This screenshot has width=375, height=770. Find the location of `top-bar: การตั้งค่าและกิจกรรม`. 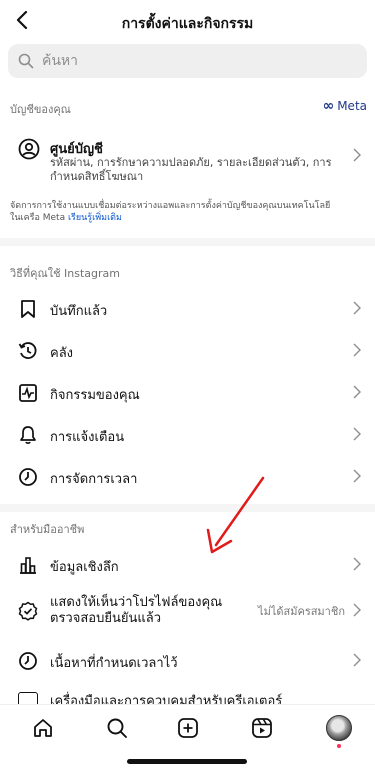

top-bar: การตั้งค่าและกิจกรรม is located at coordinates (187, 22).